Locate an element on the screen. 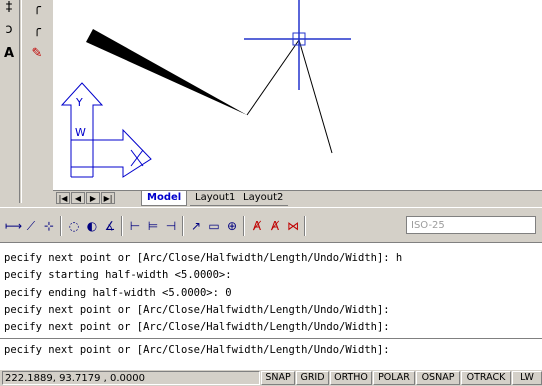 The width and height of the screenshot is (542, 386). ucs-y-label: Y is located at coordinates (79, 102).